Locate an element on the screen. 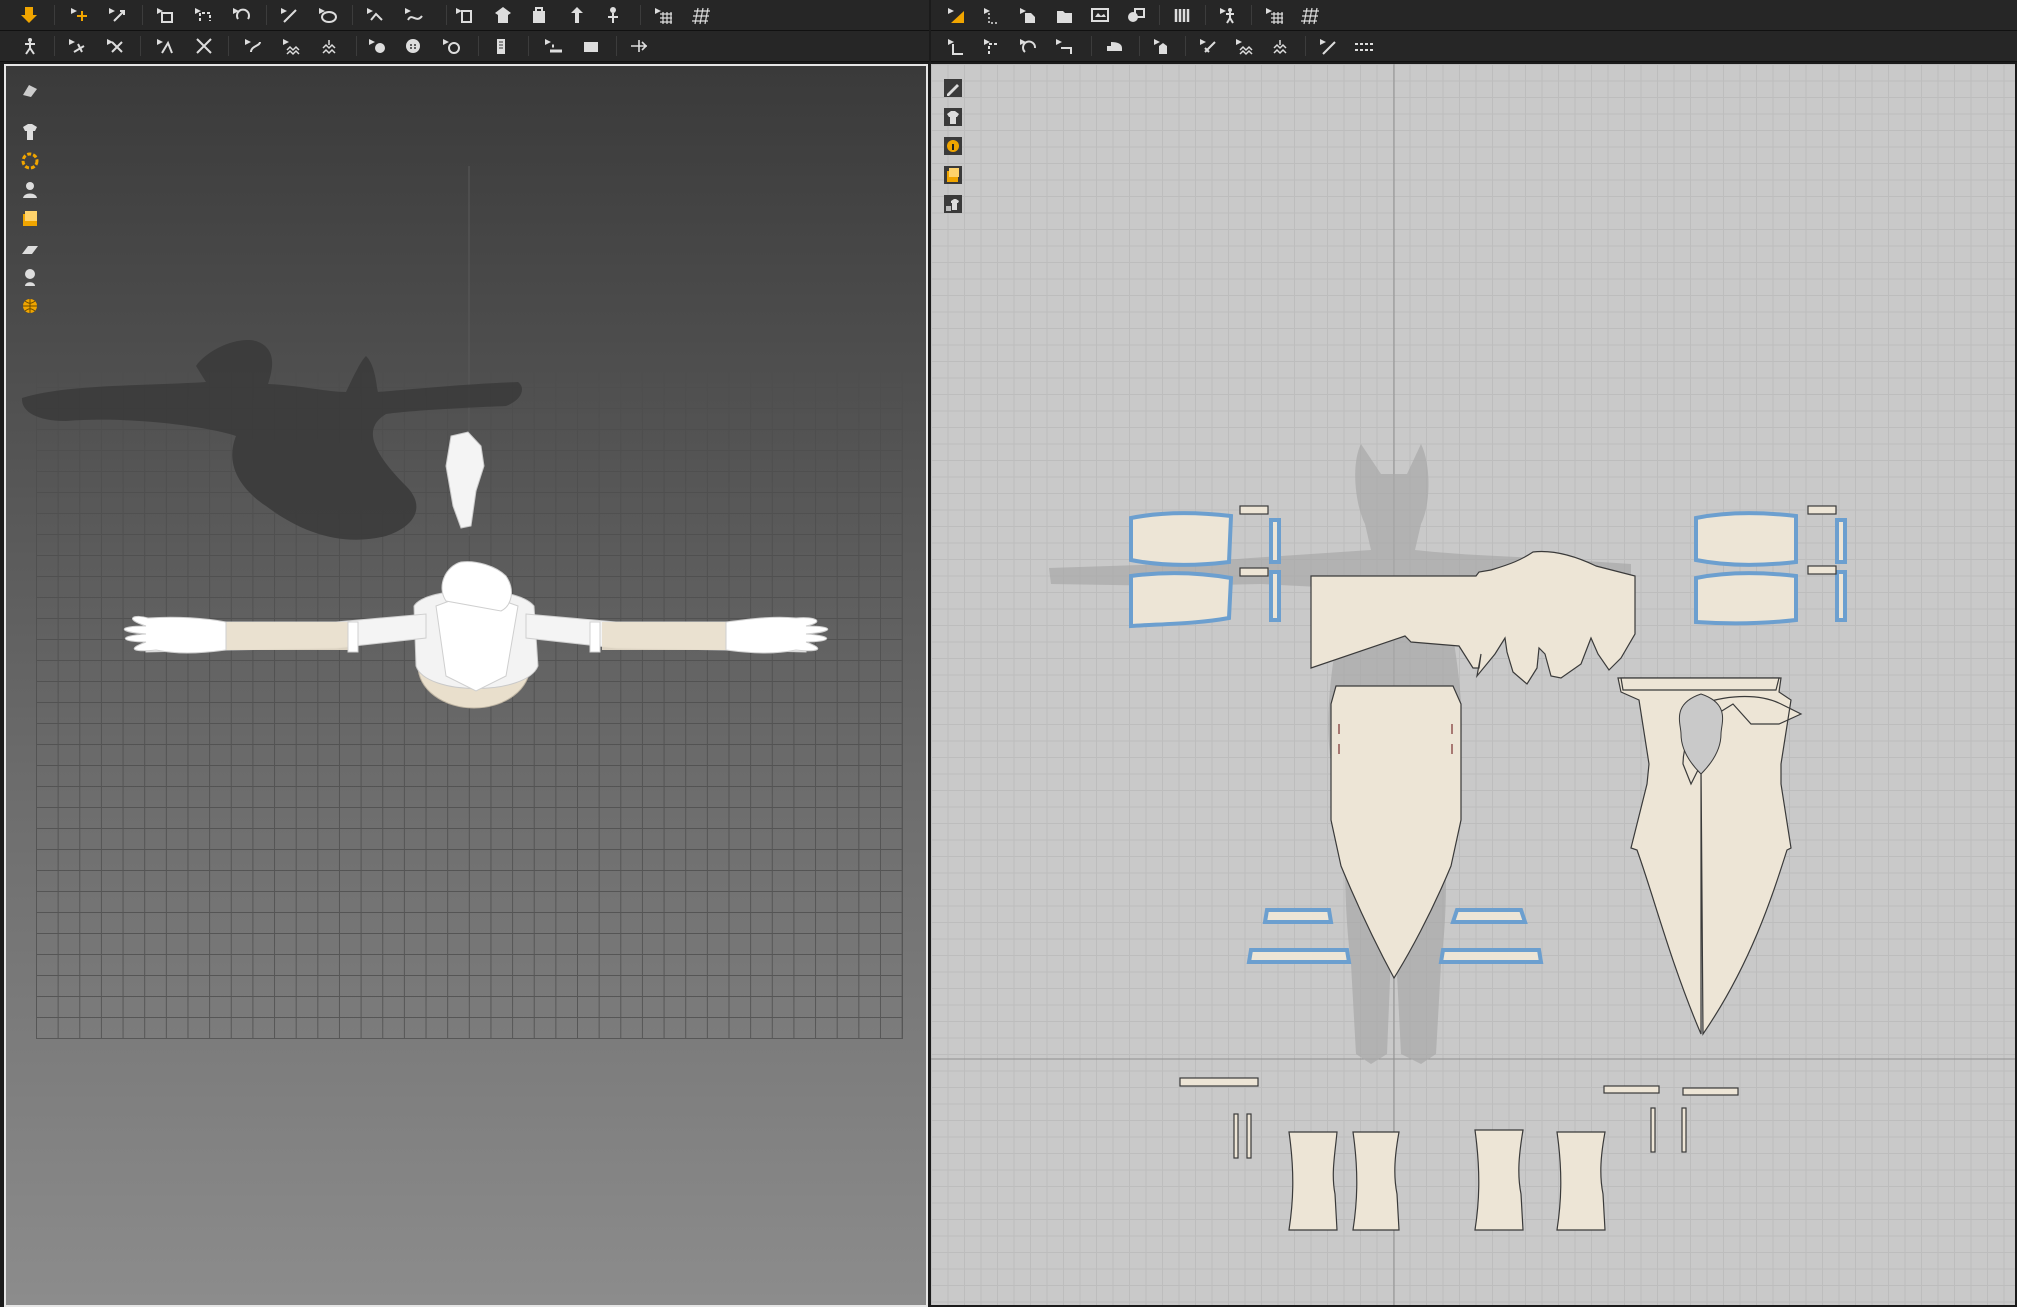 This screenshot has height=1307, width=2017. seam-check-icon is located at coordinates (1064, 46).